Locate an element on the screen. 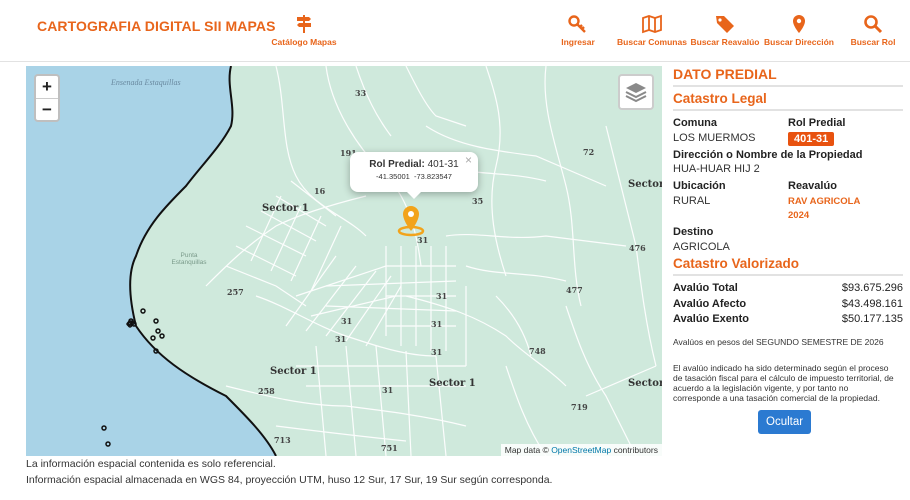 Image resolution: width=910 pixels, height=500 pixels. reavaluo-label: Reavalúo is located at coordinates (812, 186).